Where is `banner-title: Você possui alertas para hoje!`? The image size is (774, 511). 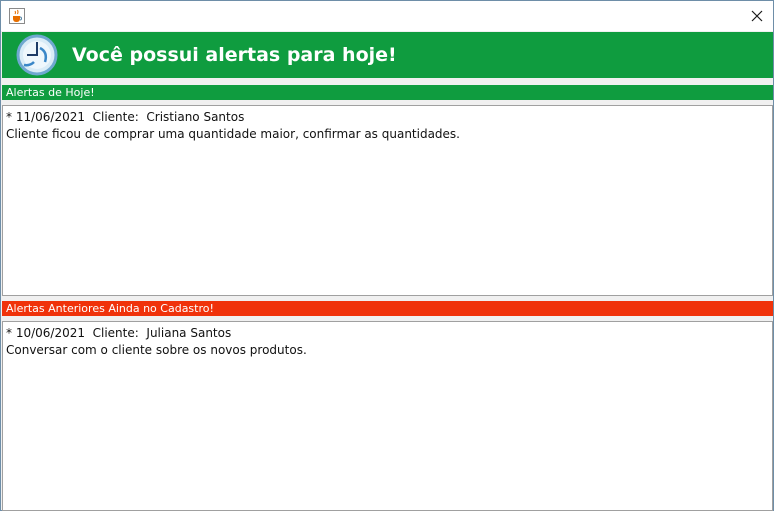
banner-title: Você possui alertas para hoje! is located at coordinates (234, 55).